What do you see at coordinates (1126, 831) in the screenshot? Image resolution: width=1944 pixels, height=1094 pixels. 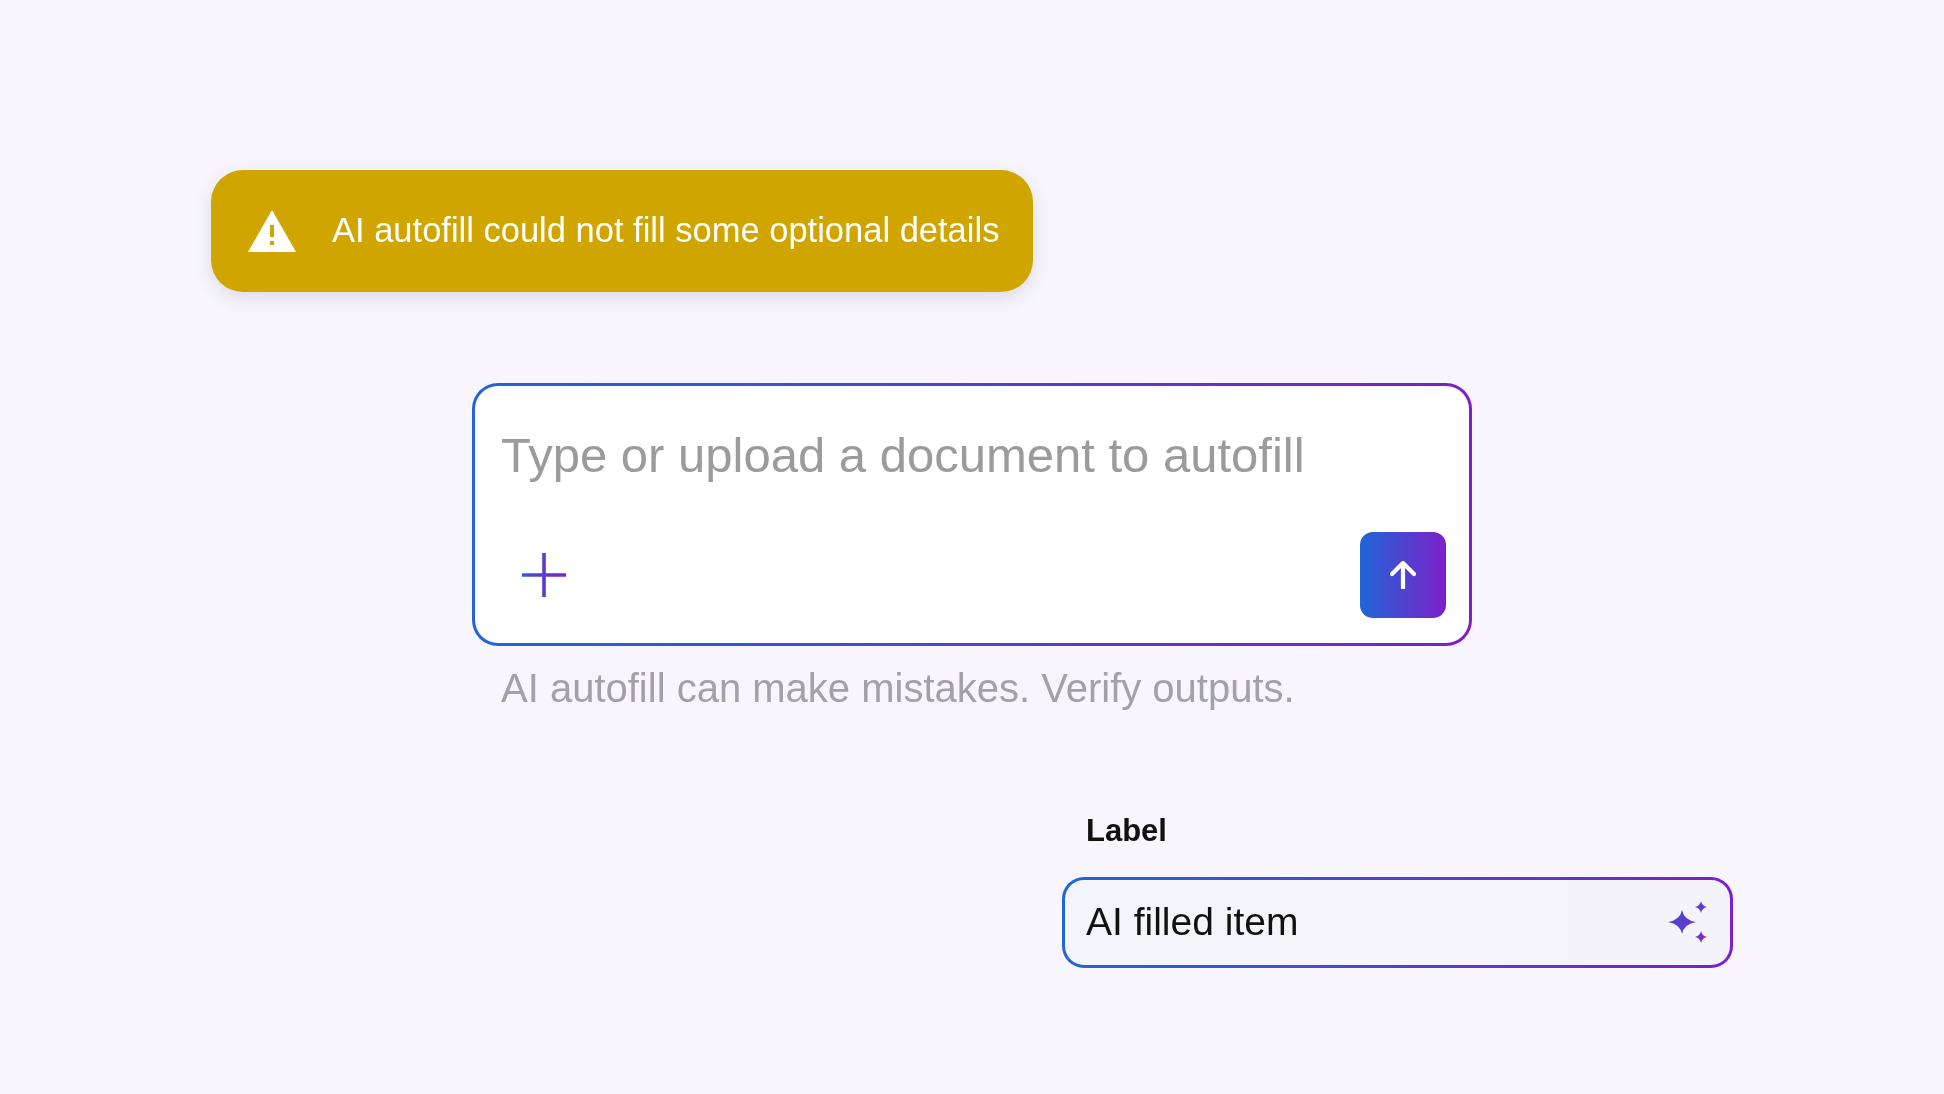 I see `field-label: Label` at bounding box center [1126, 831].